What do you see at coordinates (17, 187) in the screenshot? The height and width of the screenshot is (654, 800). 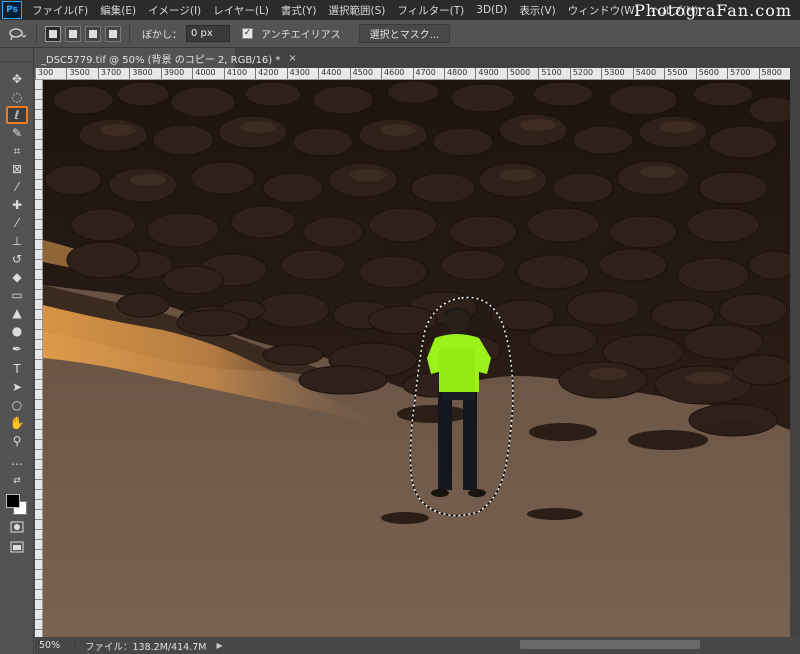 I see `eyedropper-tool-icon: ⁄` at bounding box center [17, 187].